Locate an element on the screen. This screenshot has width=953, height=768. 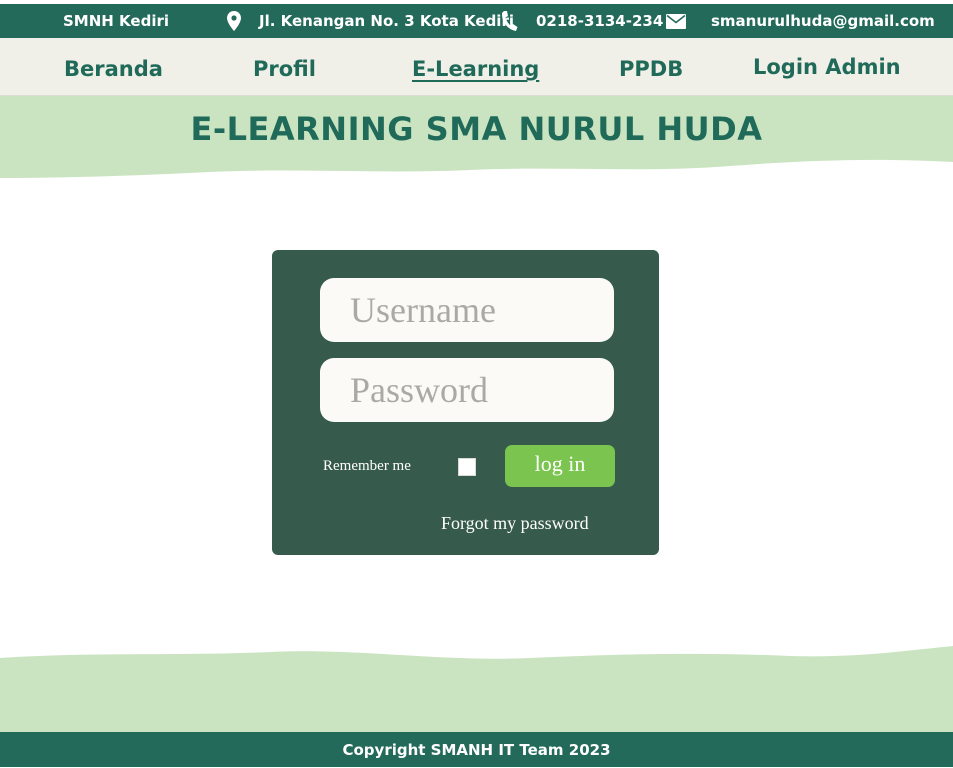
school-name: SMNH Kediri is located at coordinates (116, 21).